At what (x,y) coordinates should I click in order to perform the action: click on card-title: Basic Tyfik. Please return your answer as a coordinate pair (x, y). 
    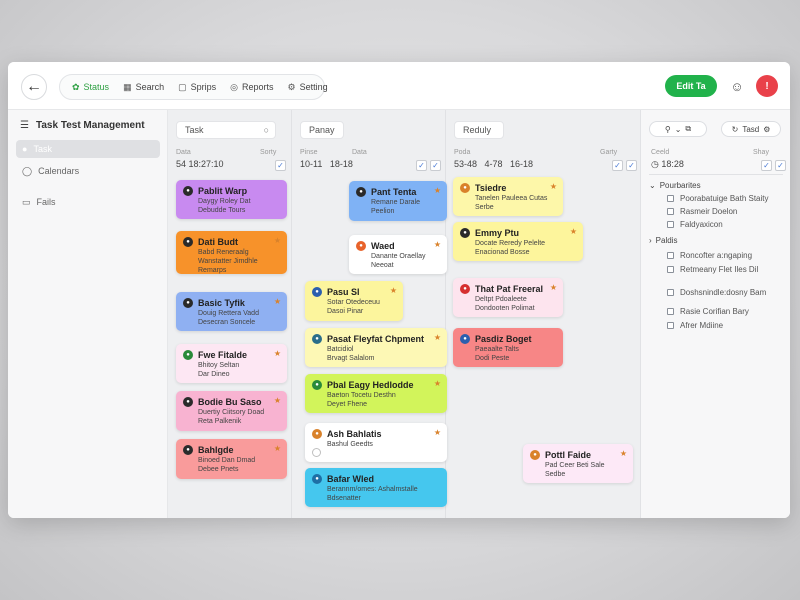
    Looking at the image, I should click on (221, 303).